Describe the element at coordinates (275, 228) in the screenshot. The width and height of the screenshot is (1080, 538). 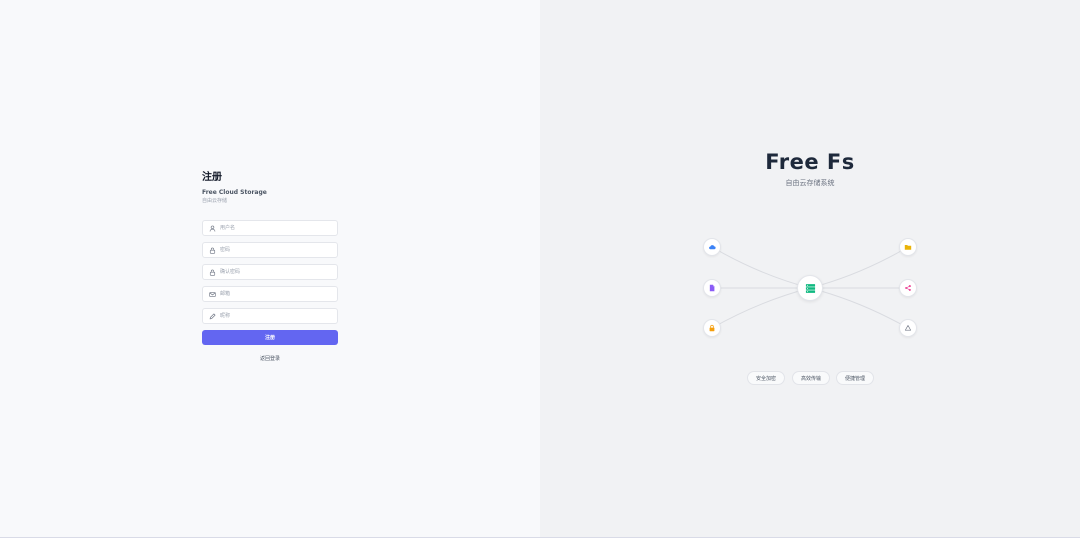
I see `username-input` at that location.